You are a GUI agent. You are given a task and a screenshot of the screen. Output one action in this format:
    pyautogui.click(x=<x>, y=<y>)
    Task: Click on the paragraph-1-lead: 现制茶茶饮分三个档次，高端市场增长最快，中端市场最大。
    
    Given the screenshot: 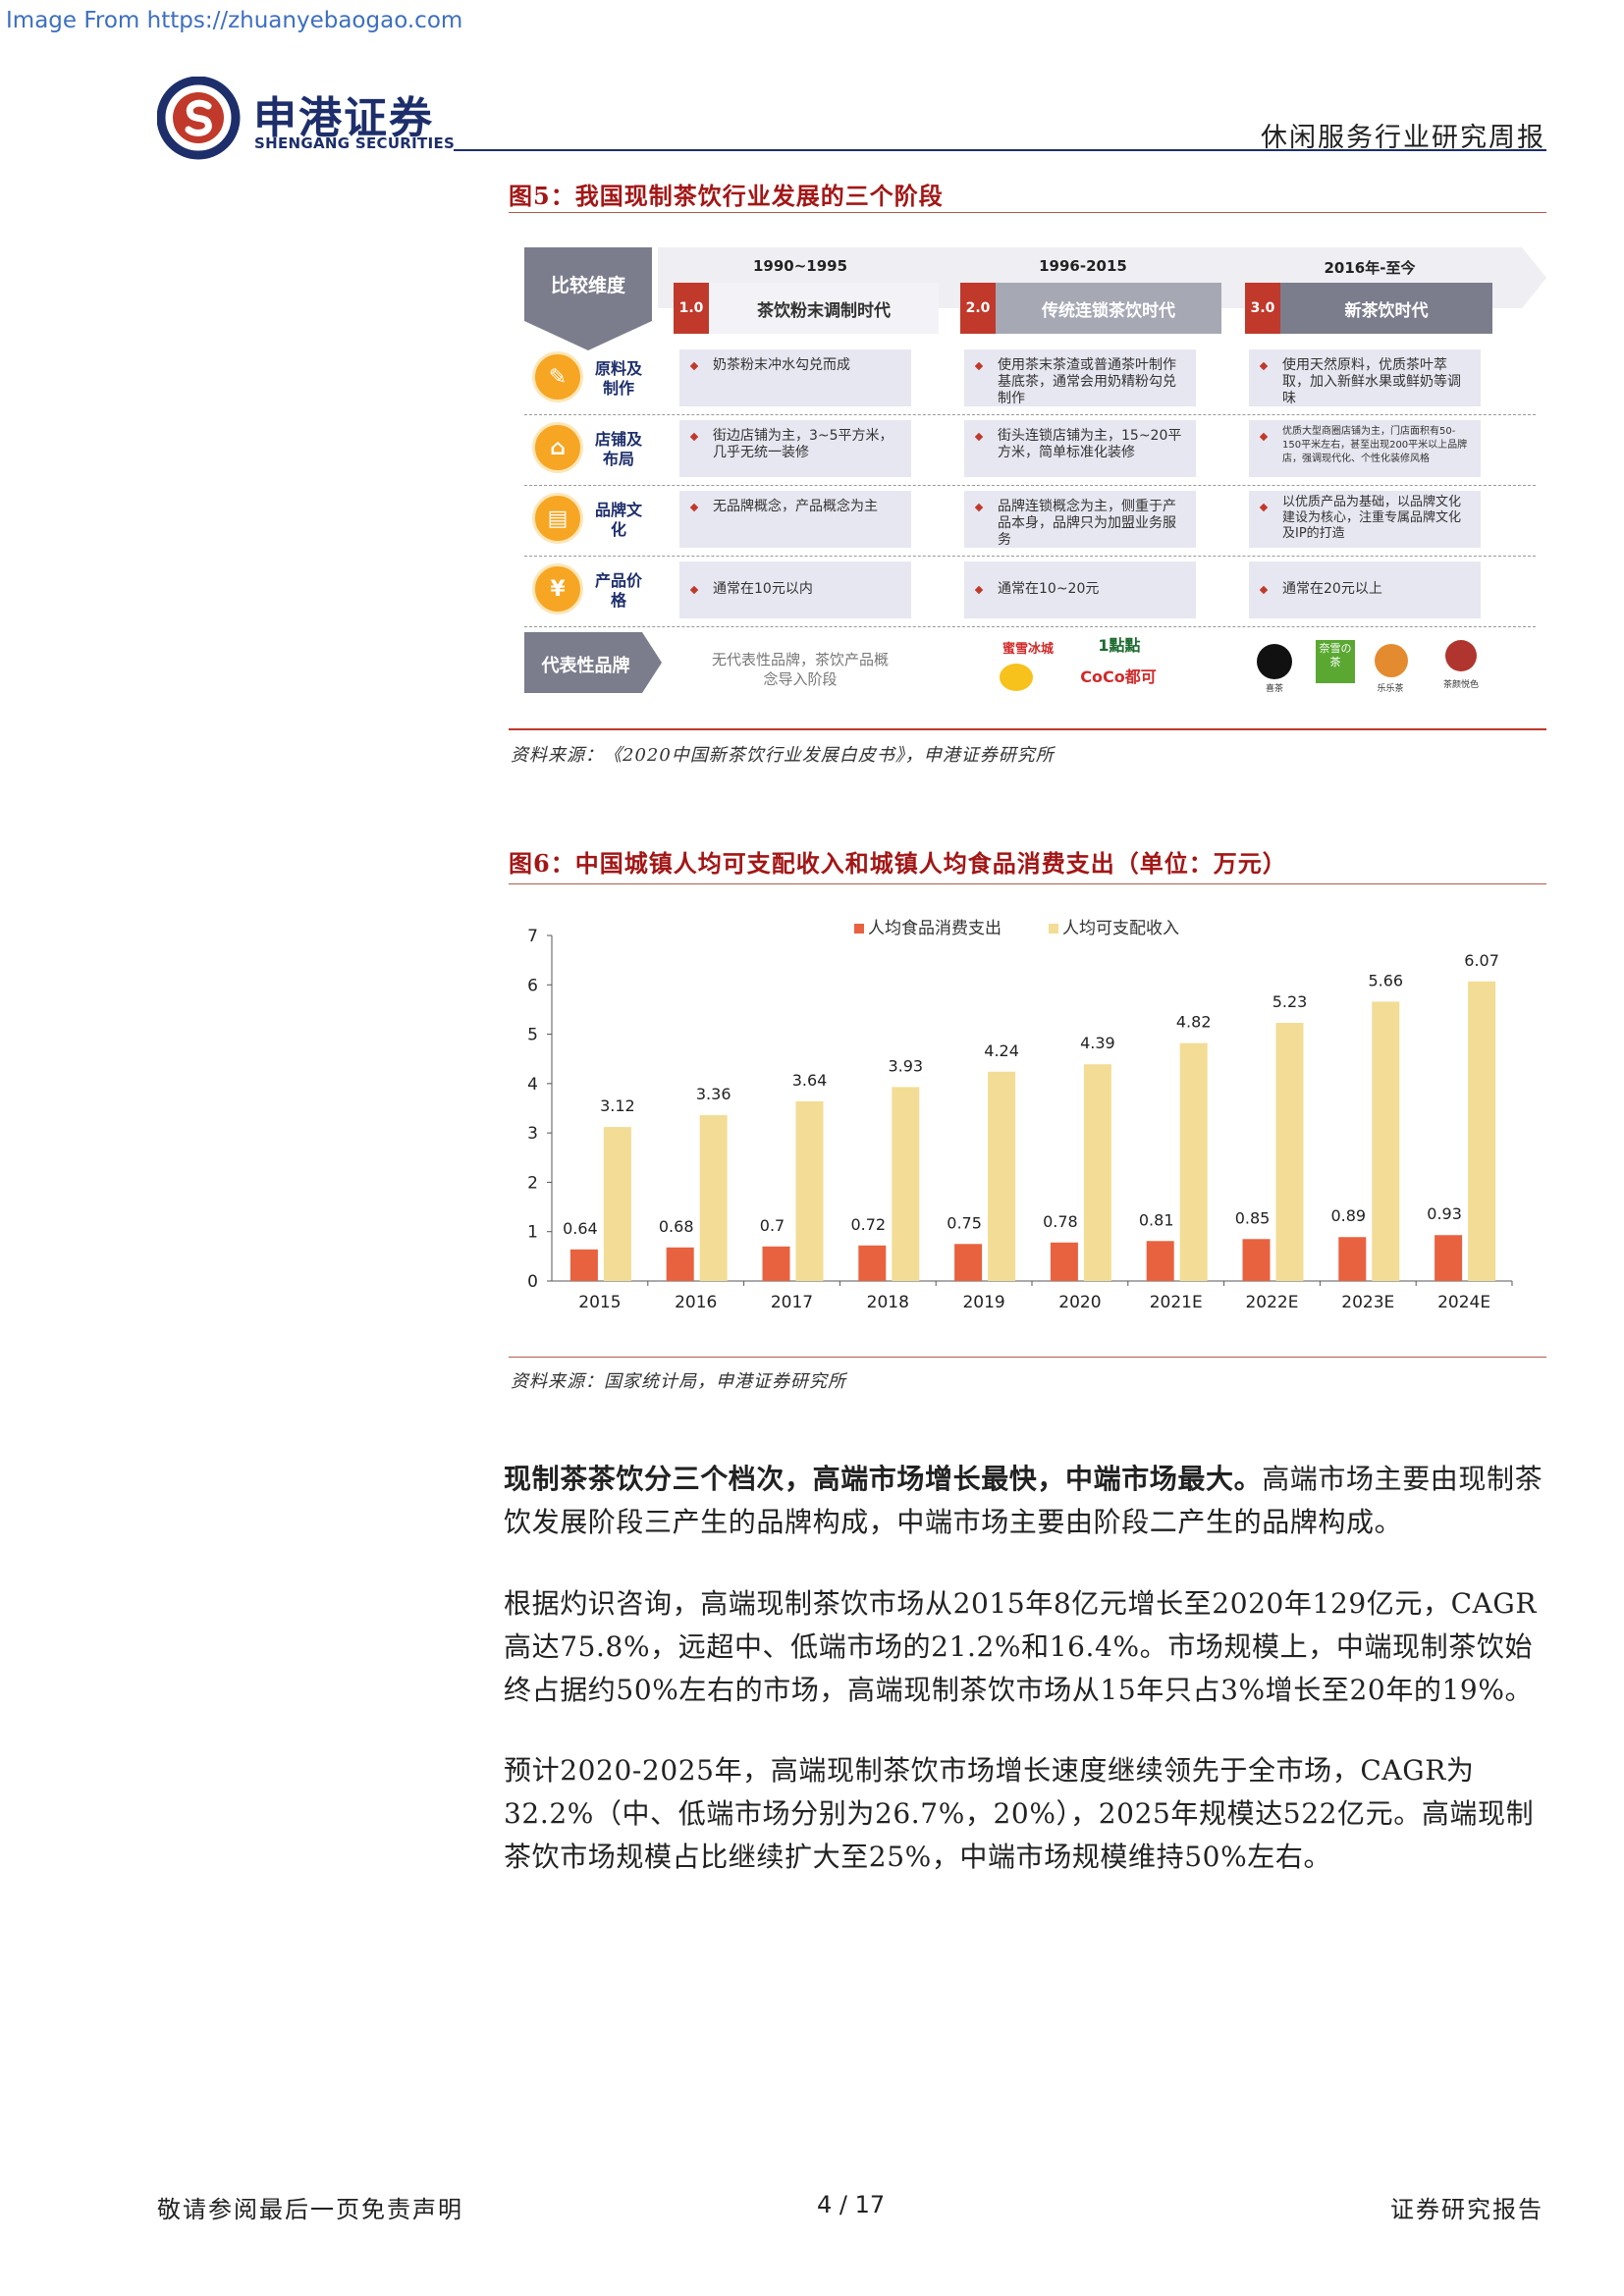 What is the action you would take?
    pyautogui.click(x=883, y=1479)
    